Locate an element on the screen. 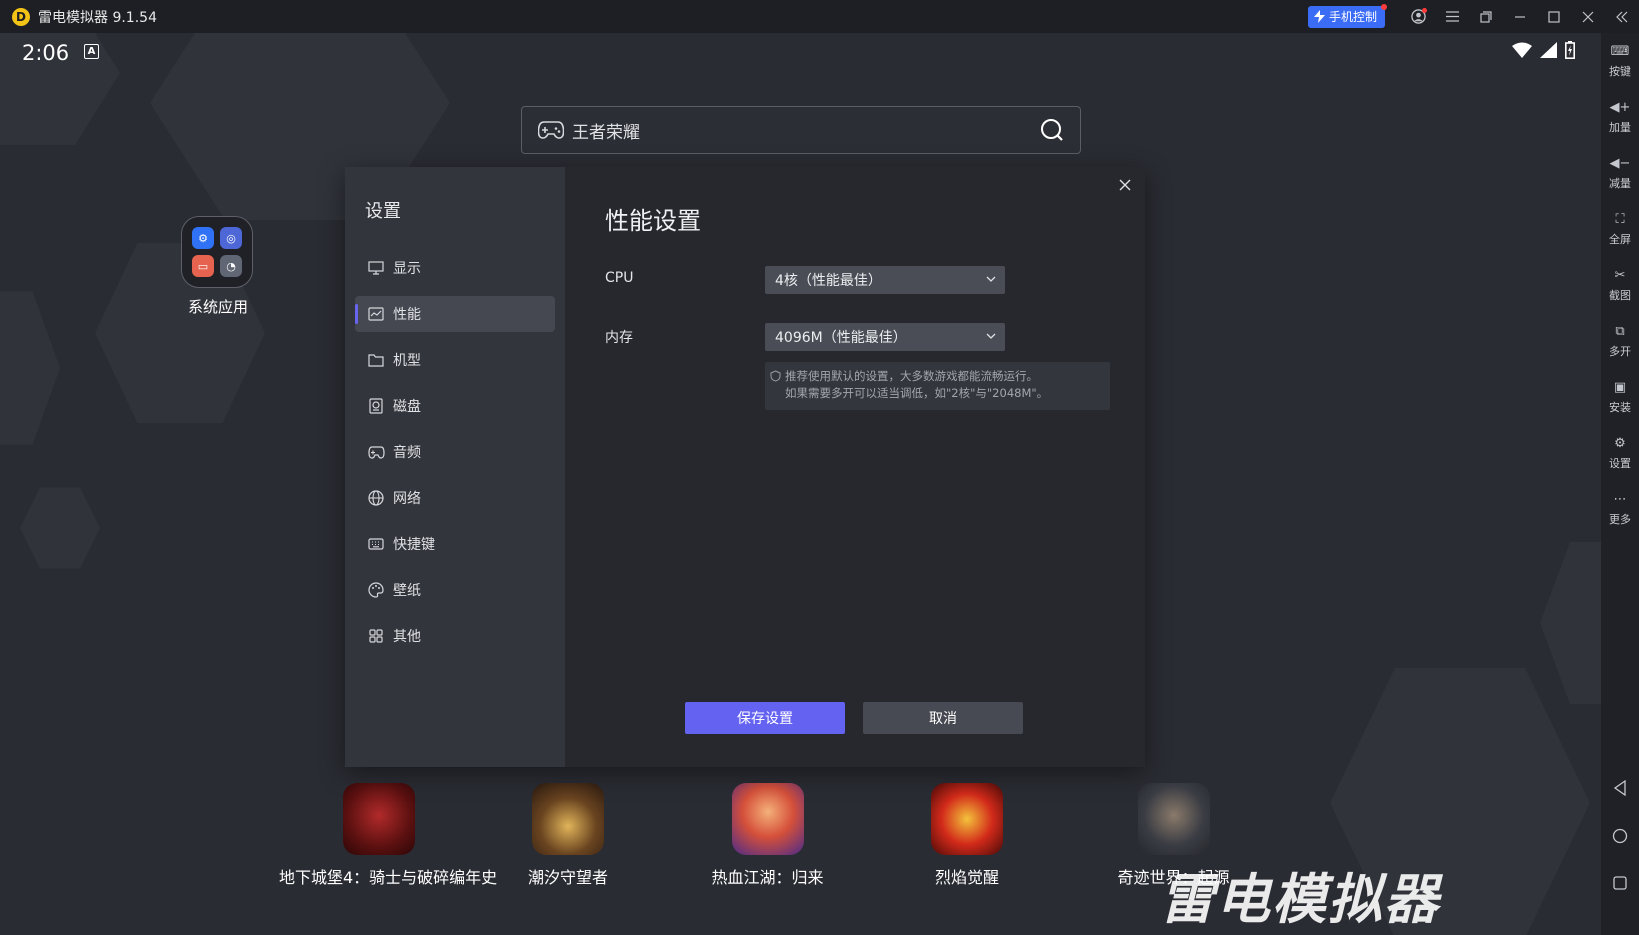 This screenshot has width=1639, height=935. performance-icon is located at coordinates (376, 314).